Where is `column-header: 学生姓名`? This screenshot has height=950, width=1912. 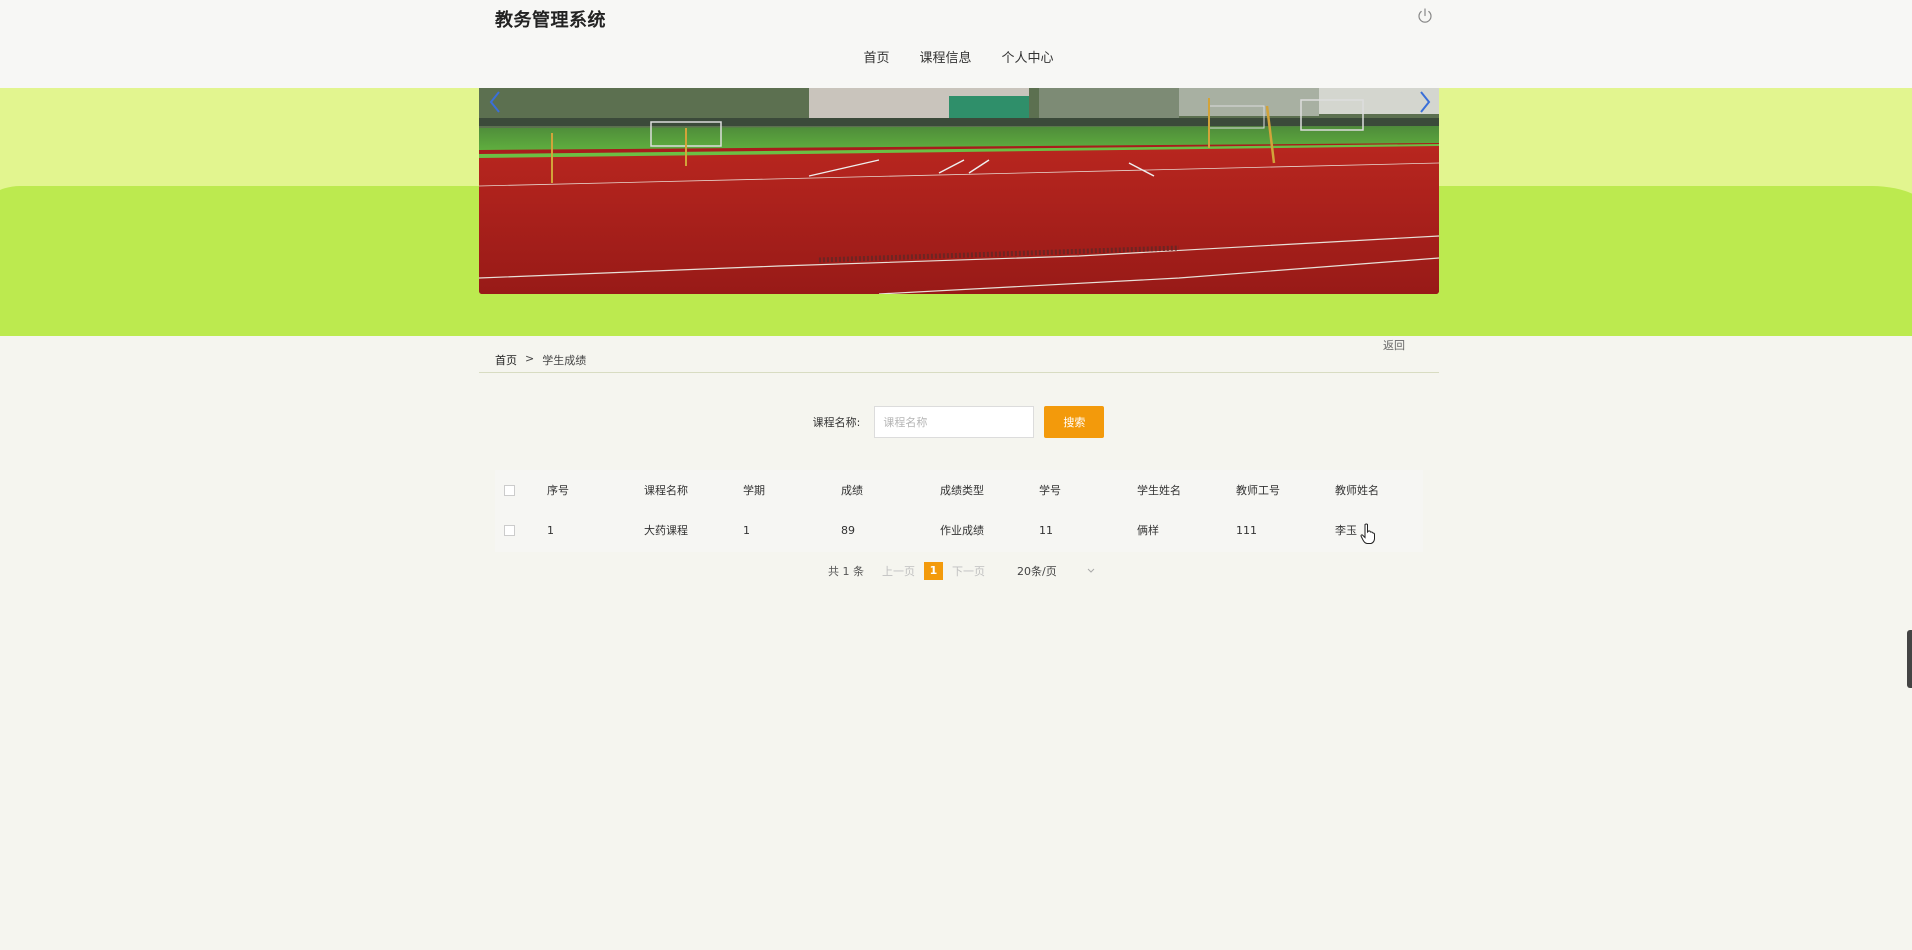 column-header: 学生姓名 is located at coordinates (1159, 490).